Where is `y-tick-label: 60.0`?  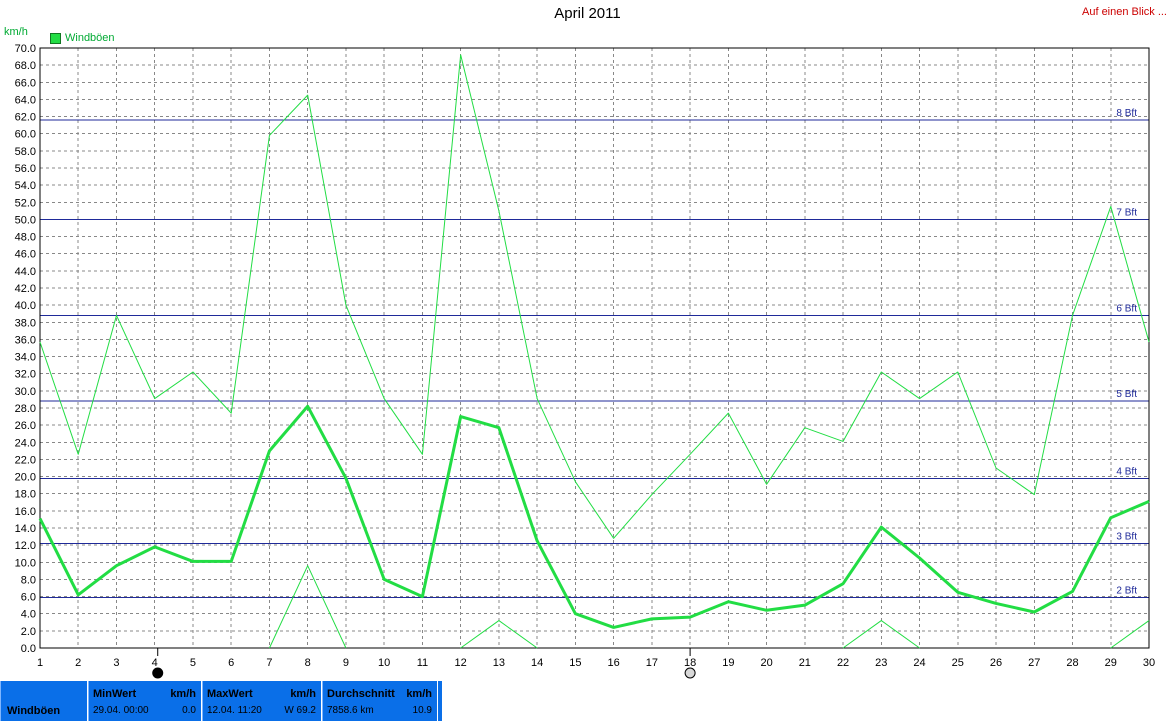 y-tick-label: 60.0 is located at coordinates (25, 135).